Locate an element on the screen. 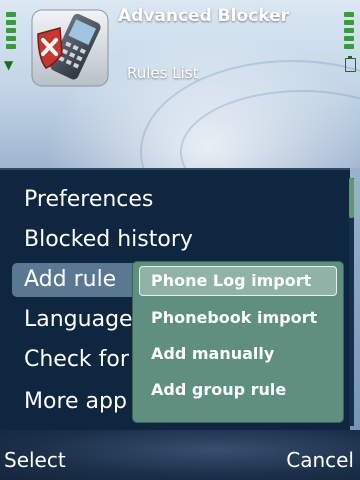 The image size is (360, 480). battery-icon is located at coordinates (350, 64).